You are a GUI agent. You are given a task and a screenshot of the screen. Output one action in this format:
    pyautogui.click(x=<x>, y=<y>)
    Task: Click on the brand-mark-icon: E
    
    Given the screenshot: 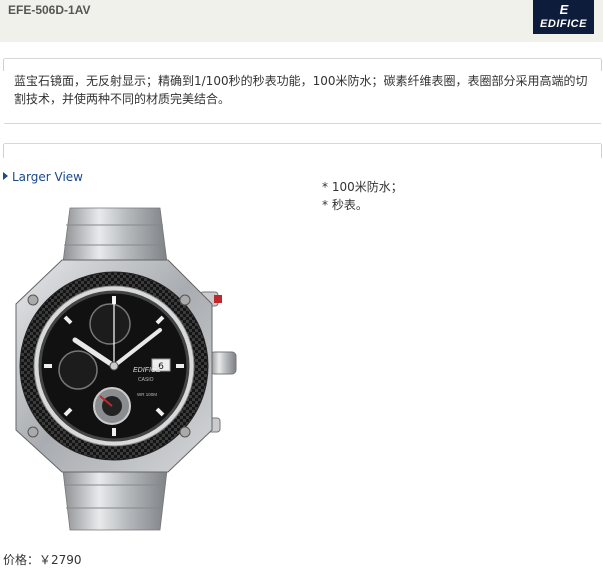 What is the action you would take?
    pyautogui.click(x=564, y=9)
    